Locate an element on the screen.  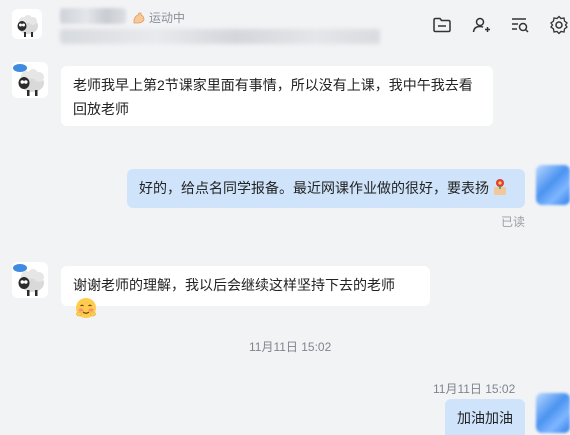
message-text: 谢谢老师的理解，我以后会继续这样坚持下去的老师 is located at coordinates (234, 285).